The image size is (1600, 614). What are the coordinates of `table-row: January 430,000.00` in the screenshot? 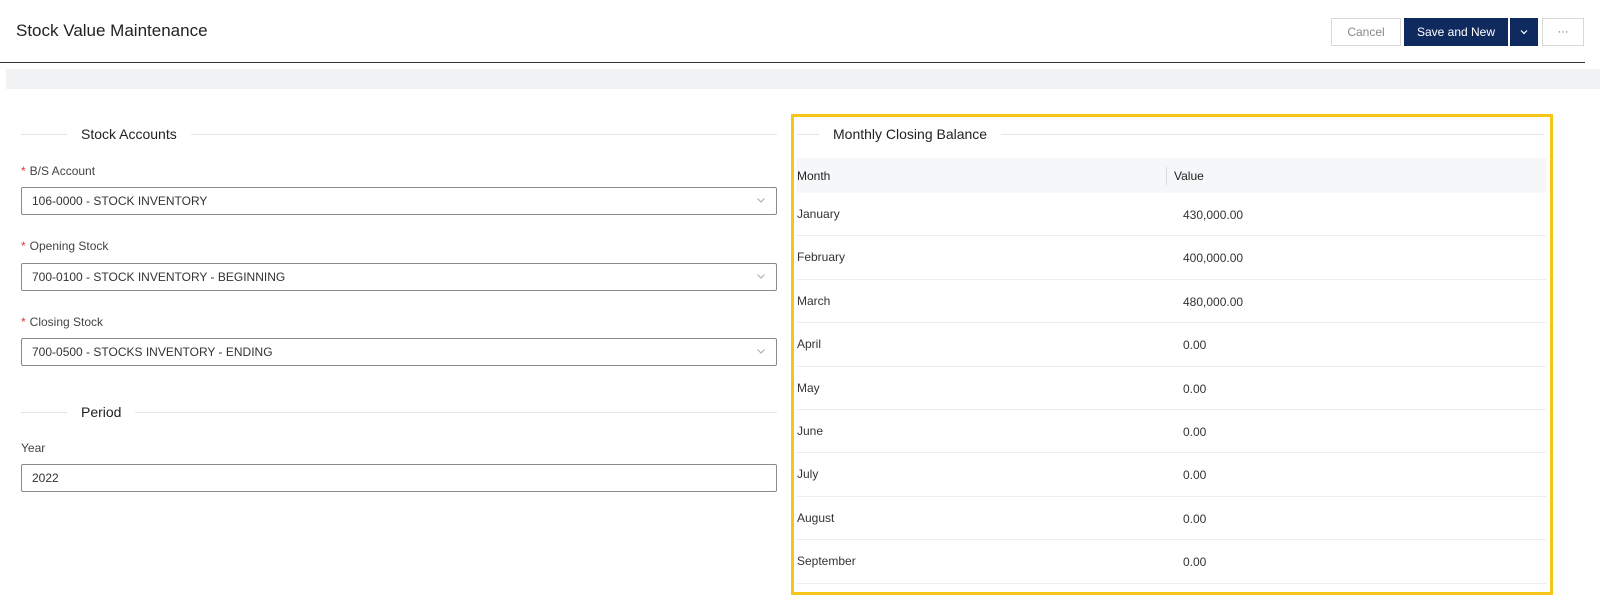 It's located at (1171, 215).